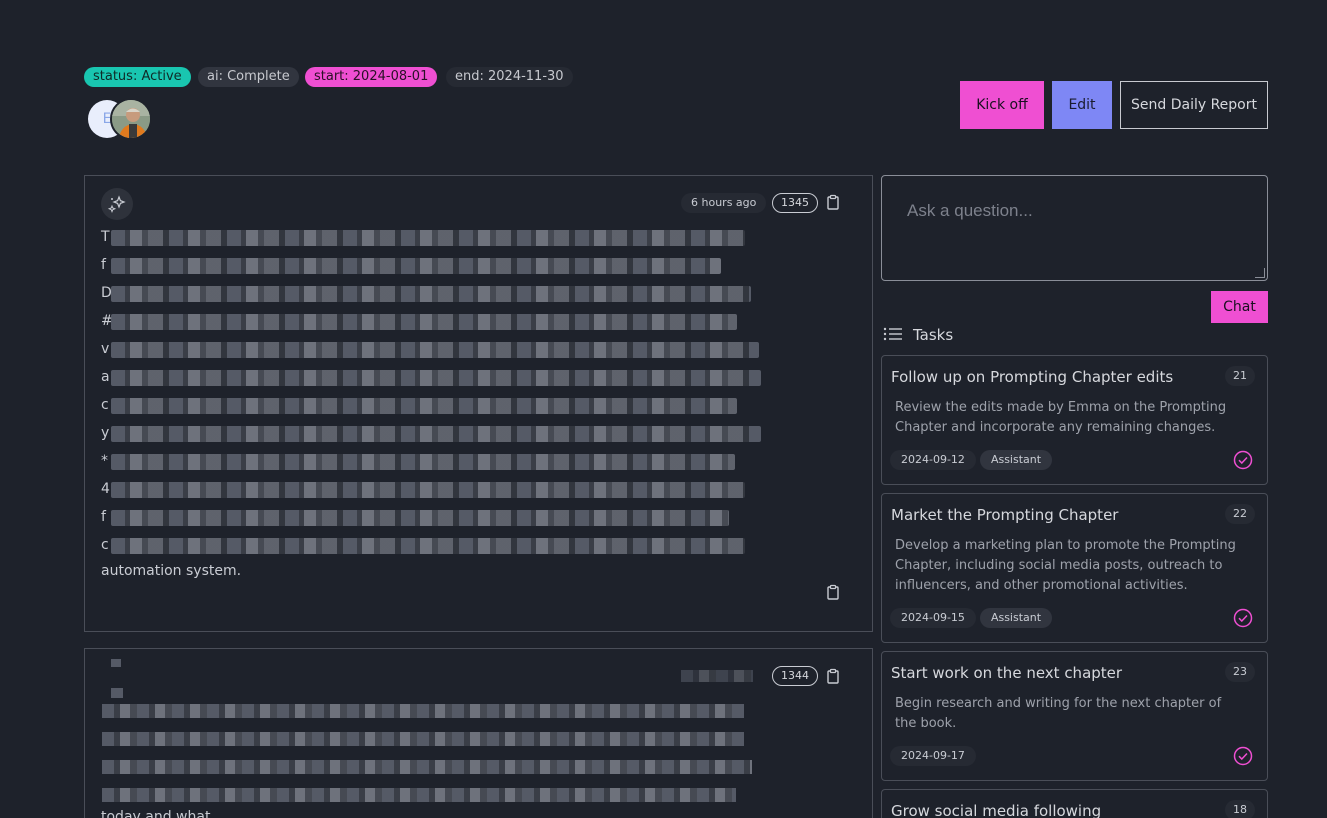 This screenshot has width=1327, height=818. What do you see at coordinates (1005, 515) in the screenshot?
I see `task-title: Market the Prompting Chapter` at bounding box center [1005, 515].